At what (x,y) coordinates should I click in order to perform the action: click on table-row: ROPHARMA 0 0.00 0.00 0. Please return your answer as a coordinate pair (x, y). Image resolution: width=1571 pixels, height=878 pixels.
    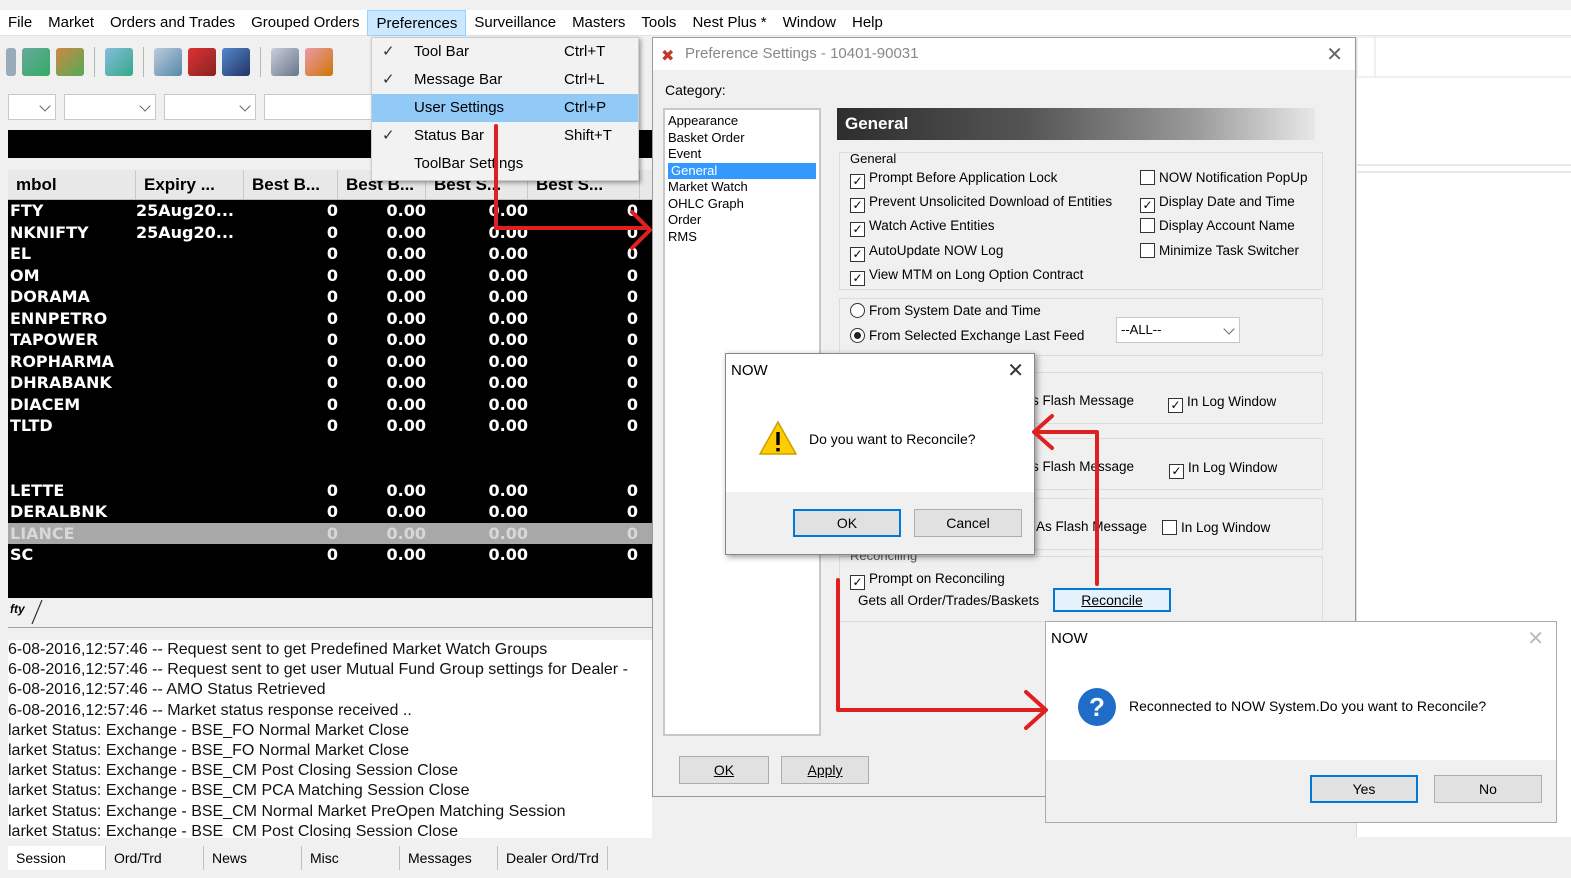
    Looking at the image, I should click on (330, 362).